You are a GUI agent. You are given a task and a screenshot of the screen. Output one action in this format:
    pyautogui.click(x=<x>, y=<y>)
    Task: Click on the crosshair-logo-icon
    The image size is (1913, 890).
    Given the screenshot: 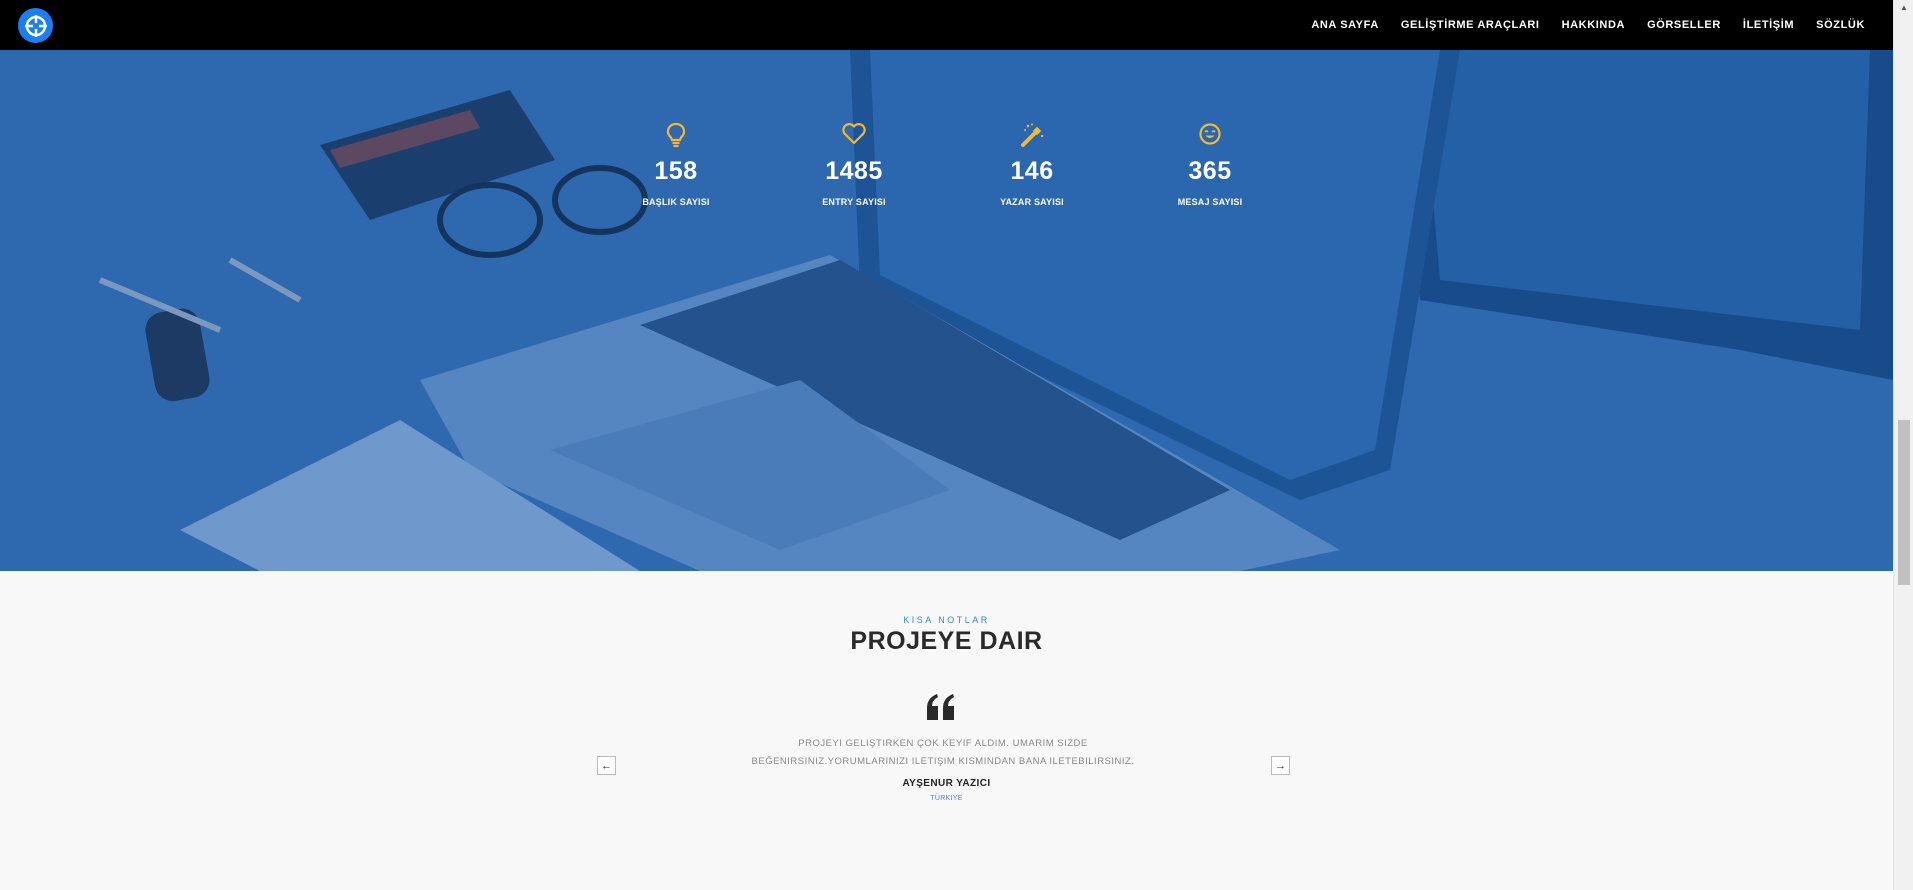 What is the action you would take?
    pyautogui.click(x=35, y=25)
    